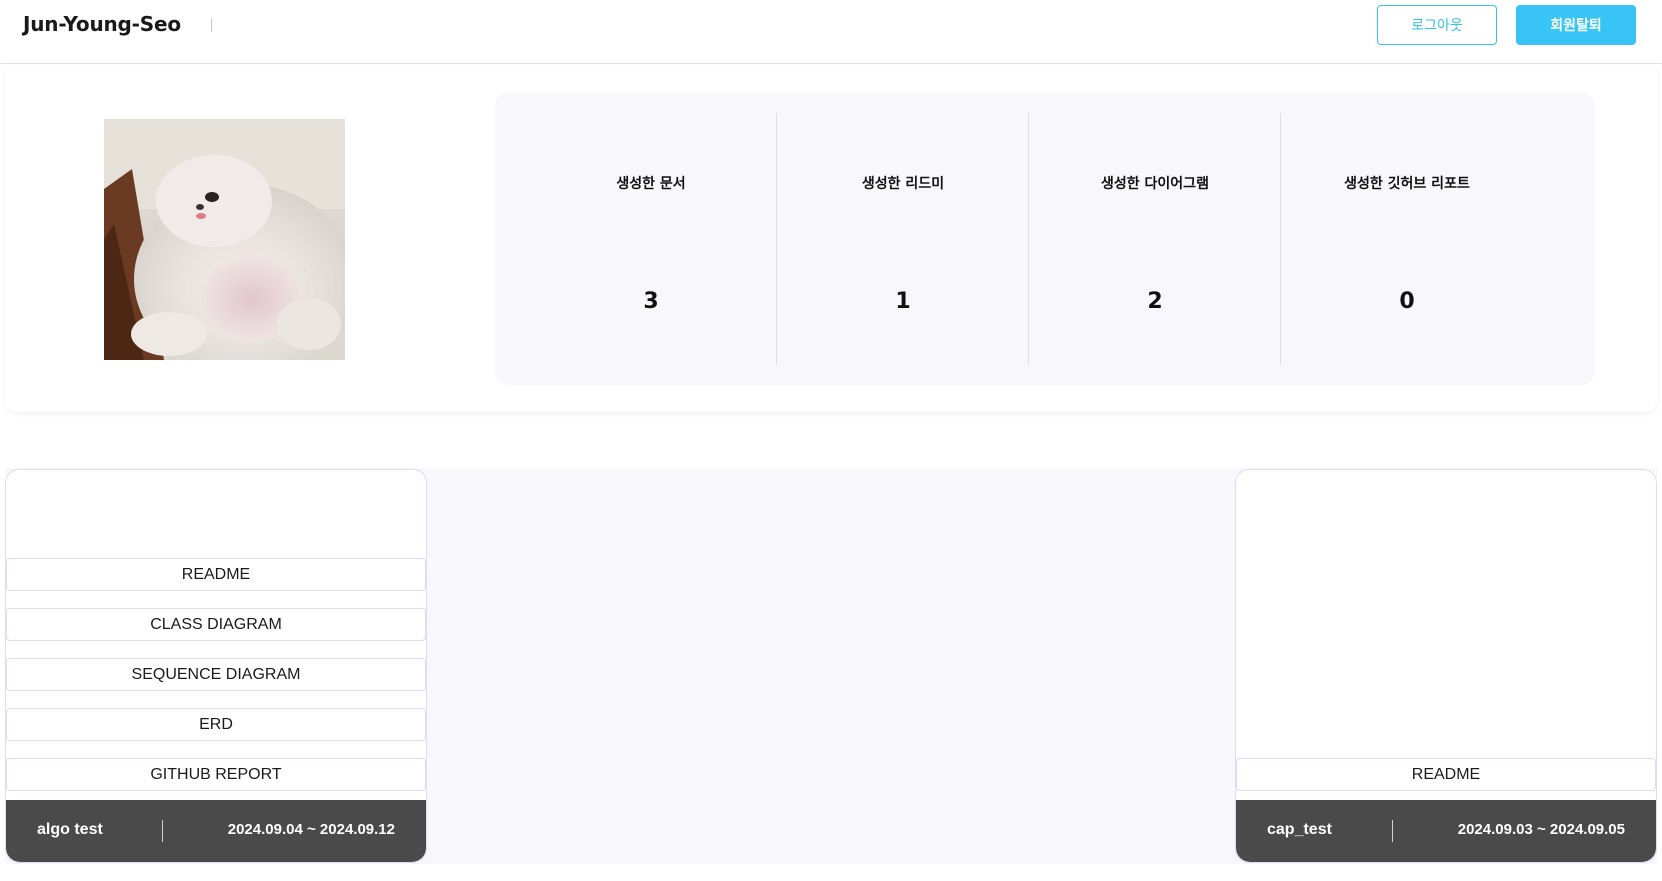  I want to click on stat-readmes: 생성한 리드미 1, so click(903, 239).